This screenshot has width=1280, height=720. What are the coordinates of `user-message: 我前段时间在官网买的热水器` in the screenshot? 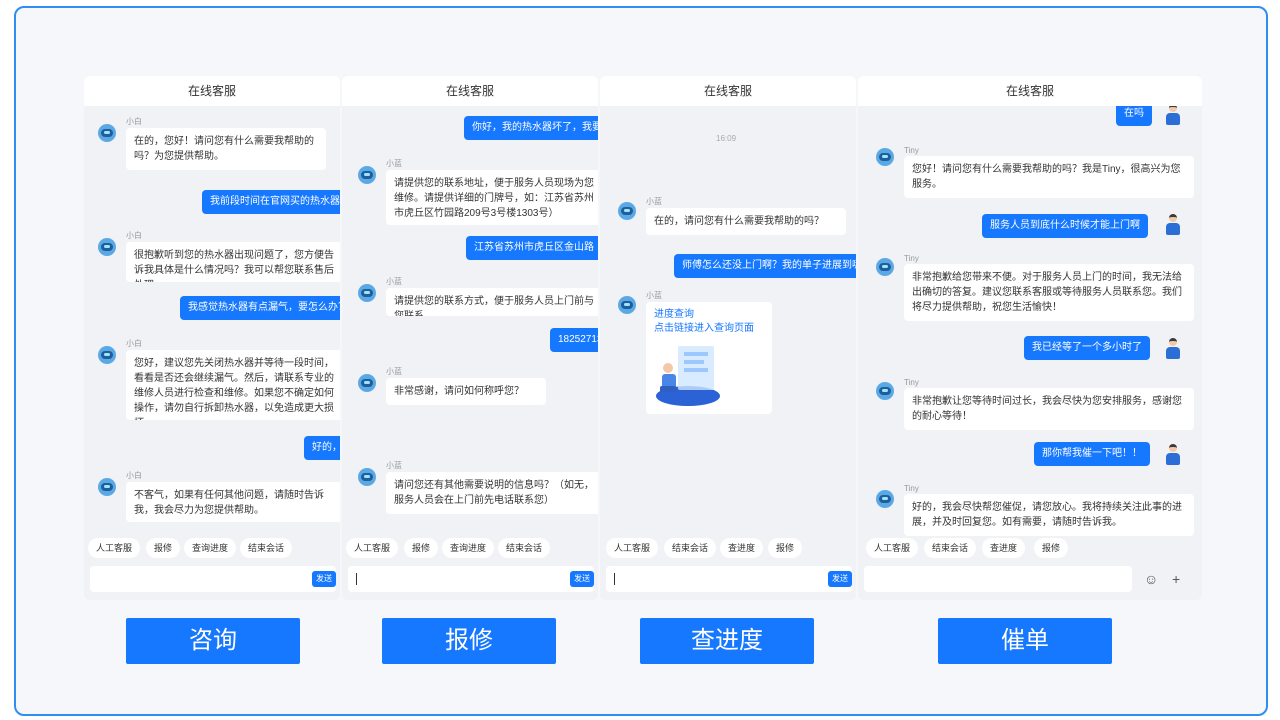 It's located at (271, 202).